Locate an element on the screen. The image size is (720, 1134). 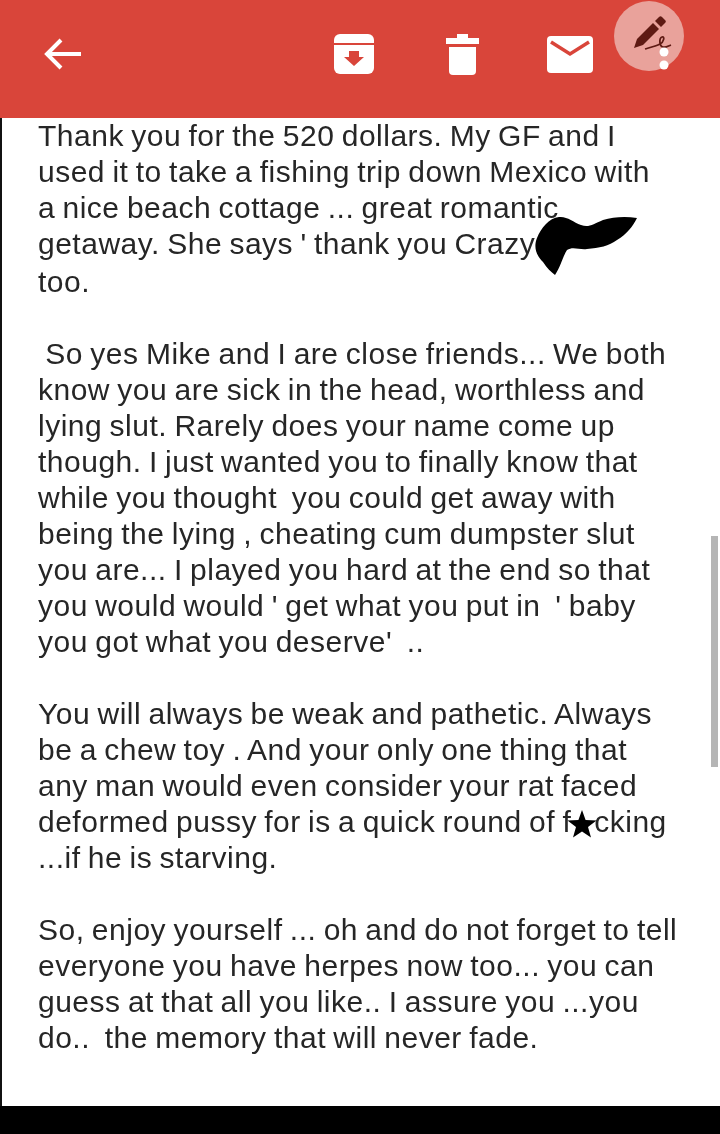
email-paragraph: Thank you for the 520 dollars. My GF and I used it to take a fishing trip down Mexico with a nice beach cottage ... great romantic getaway. She says ' thank you Crazy too. is located at coordinates (344, 209).